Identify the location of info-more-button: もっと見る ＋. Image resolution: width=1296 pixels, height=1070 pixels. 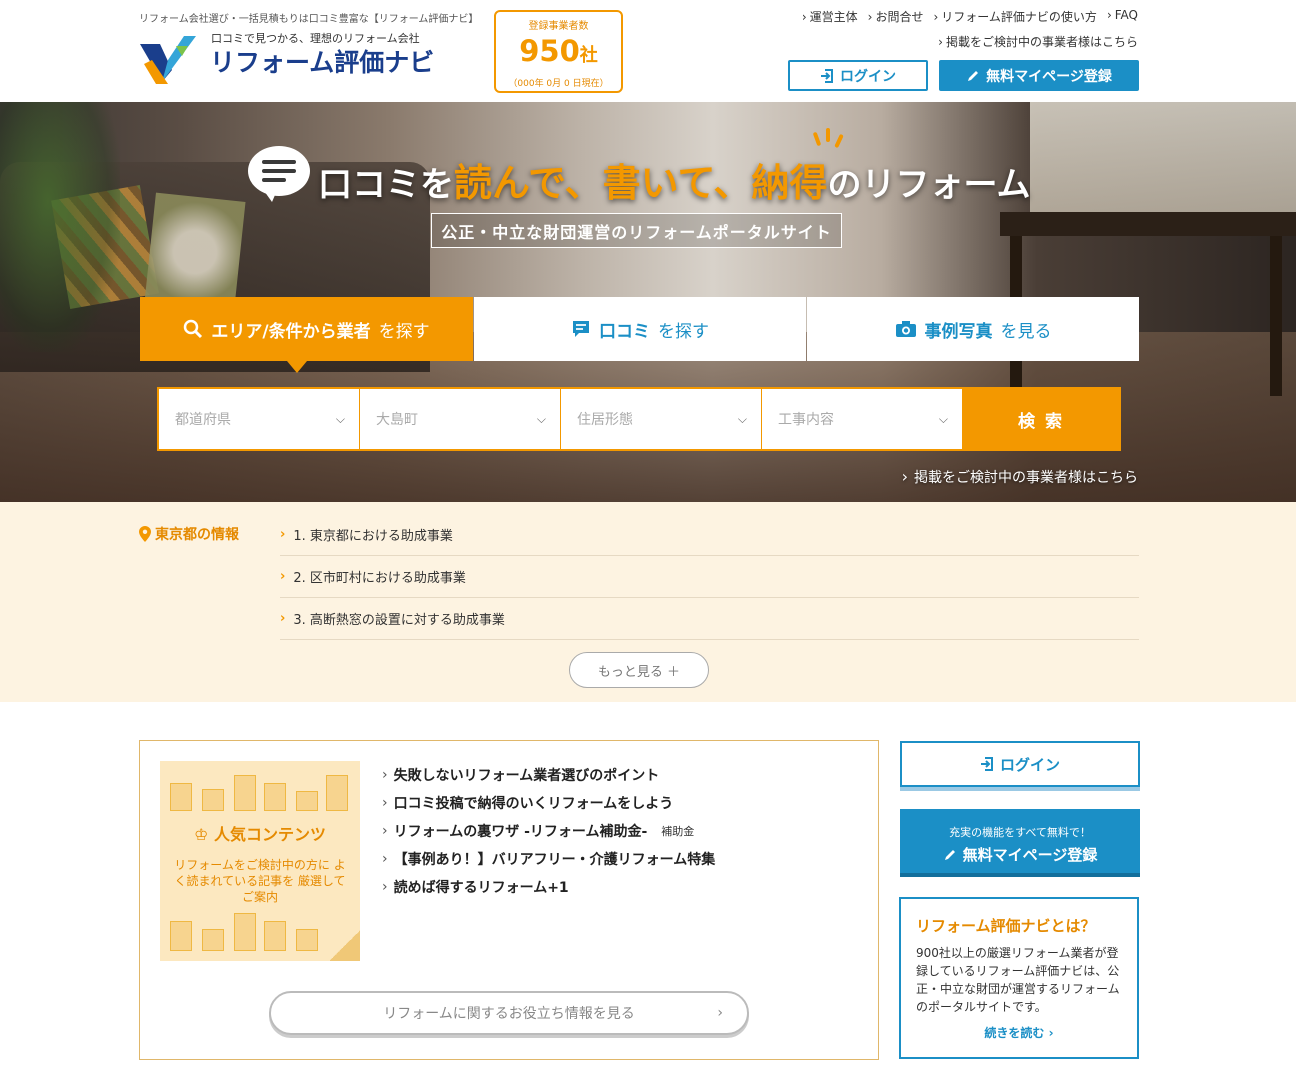
(639, 670).